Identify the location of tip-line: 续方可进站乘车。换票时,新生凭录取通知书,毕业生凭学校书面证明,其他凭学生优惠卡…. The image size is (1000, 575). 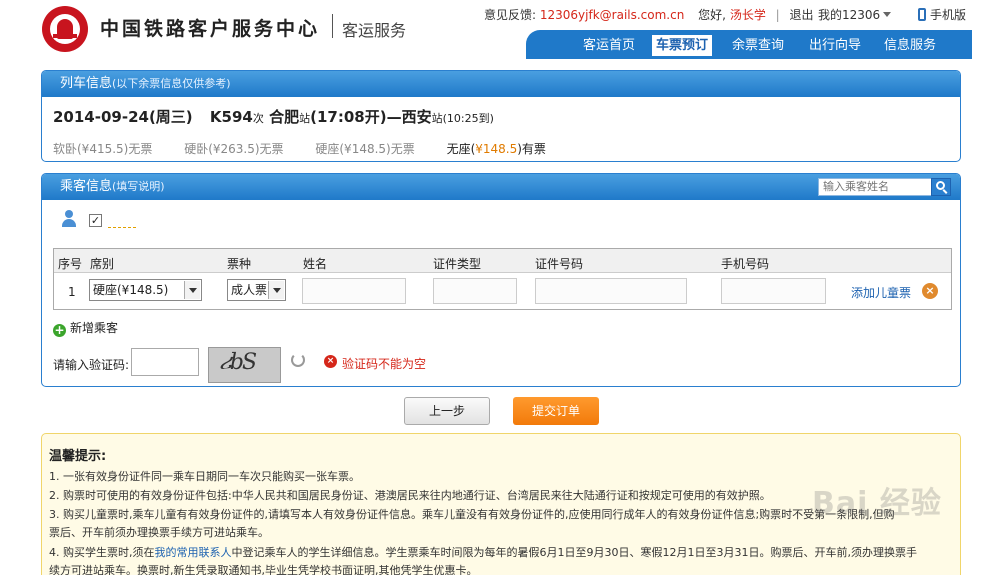
(263, 569).